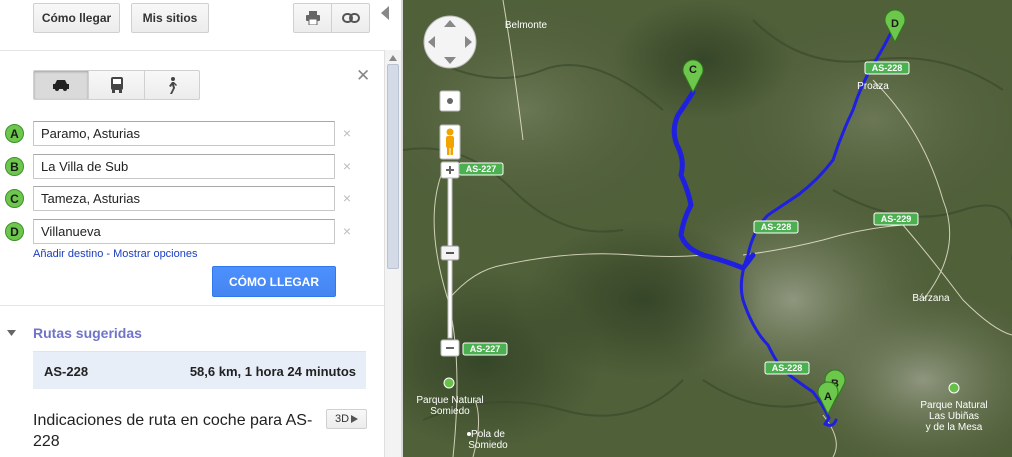 Image resolution: width=1012 pixels, height=457 pixels. Describe the element at coordinates (184, 231) in the screenshot. I see `waypoint-d-input` at that location.